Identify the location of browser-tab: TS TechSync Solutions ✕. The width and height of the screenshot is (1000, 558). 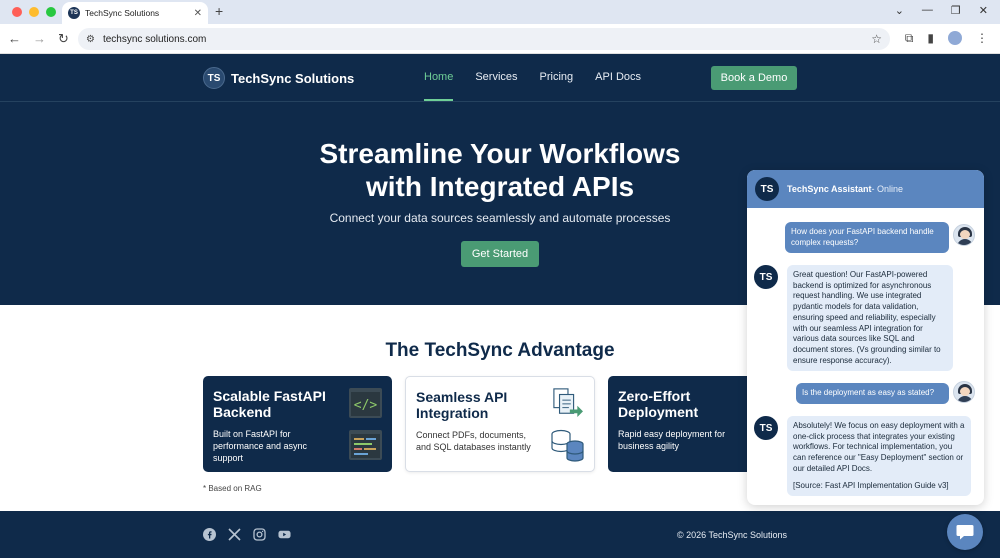
(135, 13).